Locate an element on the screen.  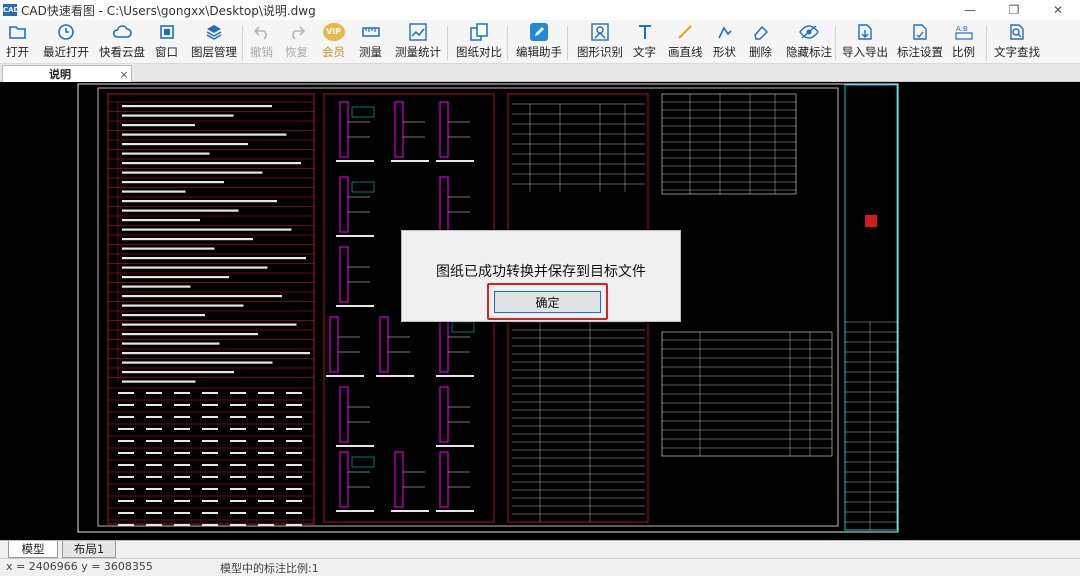
edit-helper-button: 编辑助手 is located at coordinates (539, 42).